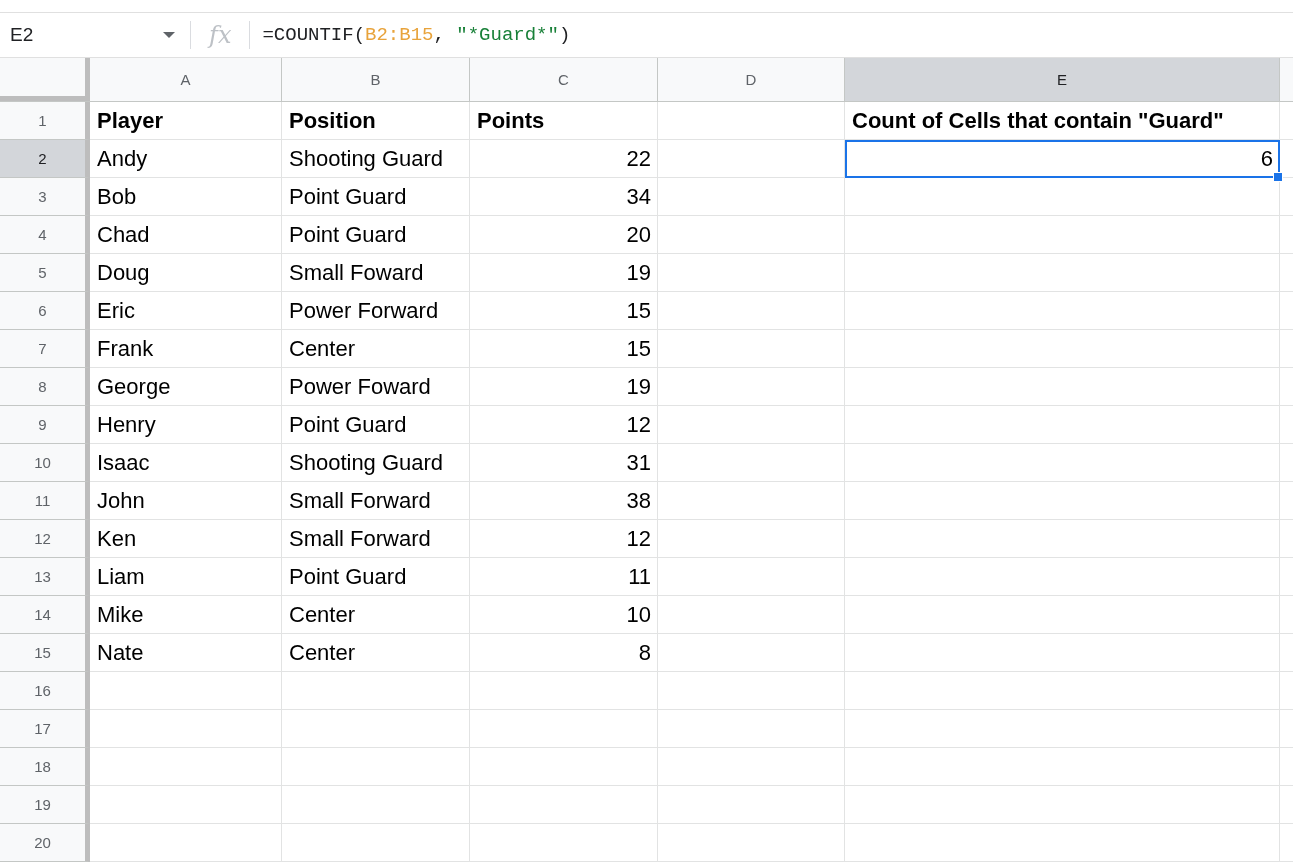 The width and height of the screenshot is (1293, 866). I want to click on table-cell: John, so click(186, 501).